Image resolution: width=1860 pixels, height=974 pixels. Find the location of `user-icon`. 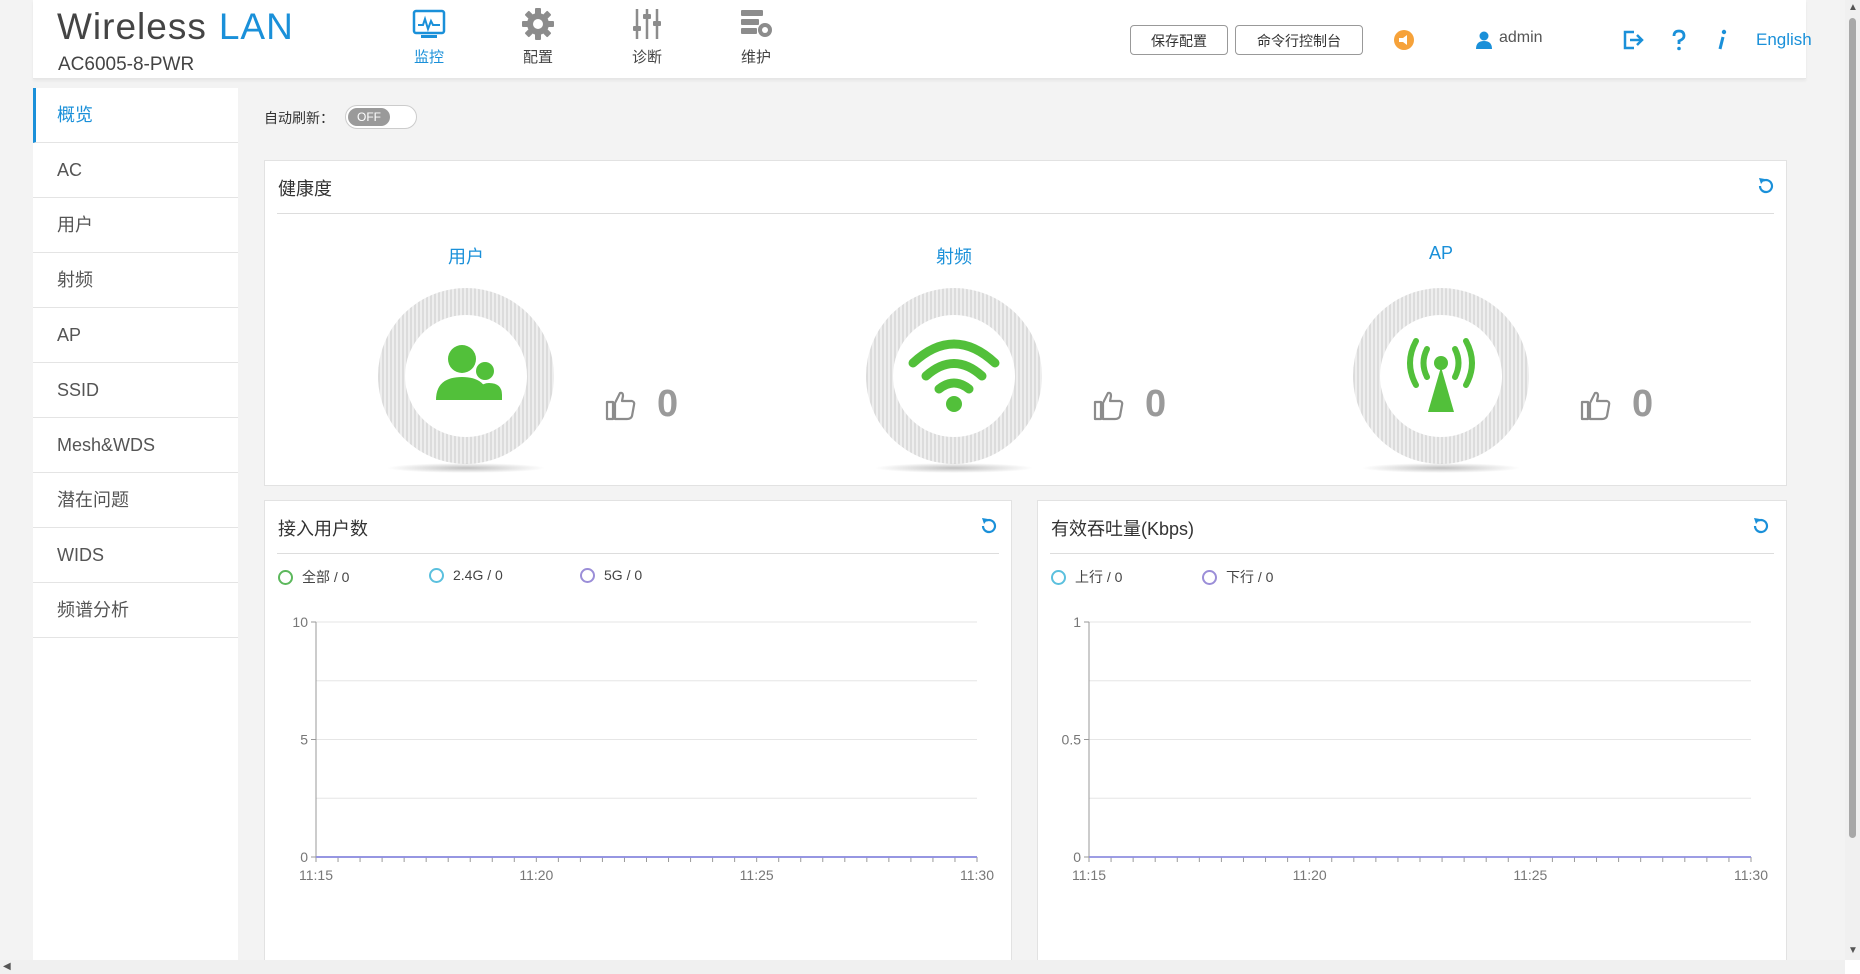

user-icon is located at coordinates (1484, 40).